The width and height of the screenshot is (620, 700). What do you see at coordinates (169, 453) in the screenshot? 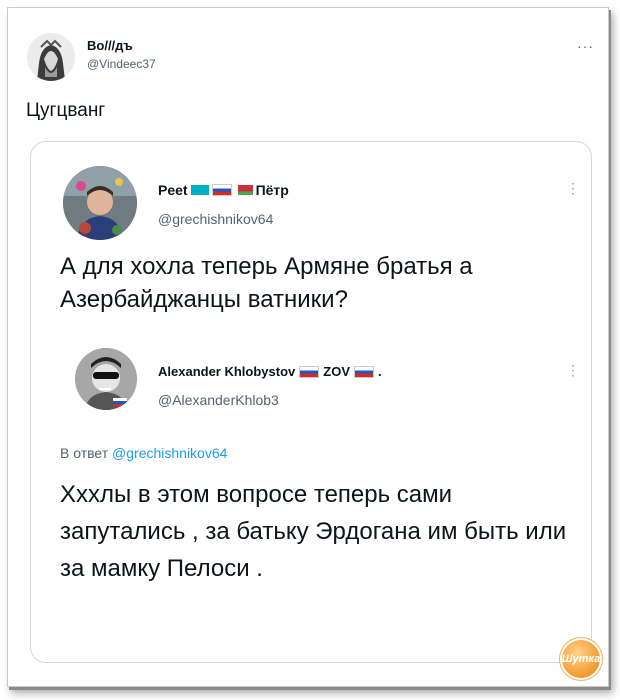
I see `reply-to-handle-link: @grechishnikov64` at bounding box center [169, 453].